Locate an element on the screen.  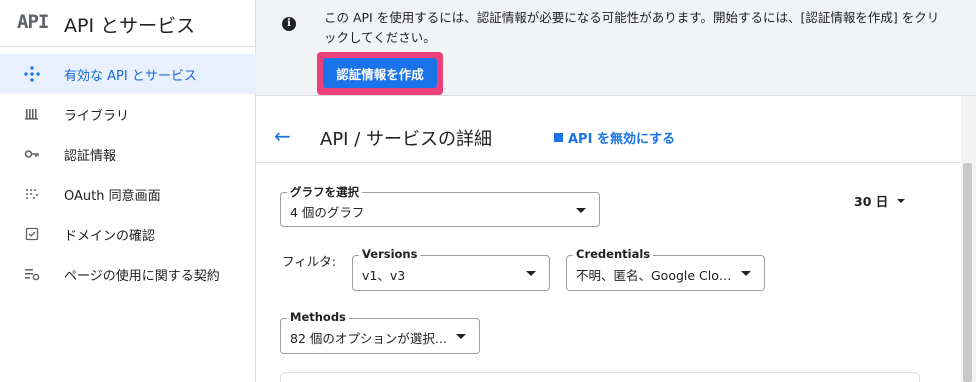
sidebar-item-label: OAuth 同意画面 is located at coordinates (112, 196).